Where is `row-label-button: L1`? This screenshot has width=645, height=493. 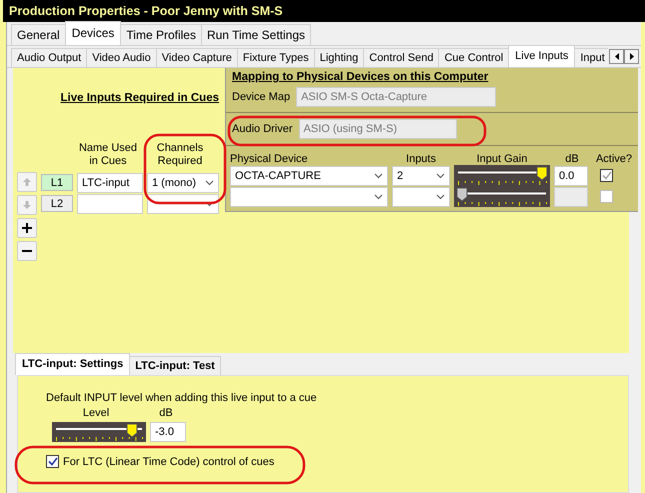 row-label-button: L1 is located at coordinates (57, 182).